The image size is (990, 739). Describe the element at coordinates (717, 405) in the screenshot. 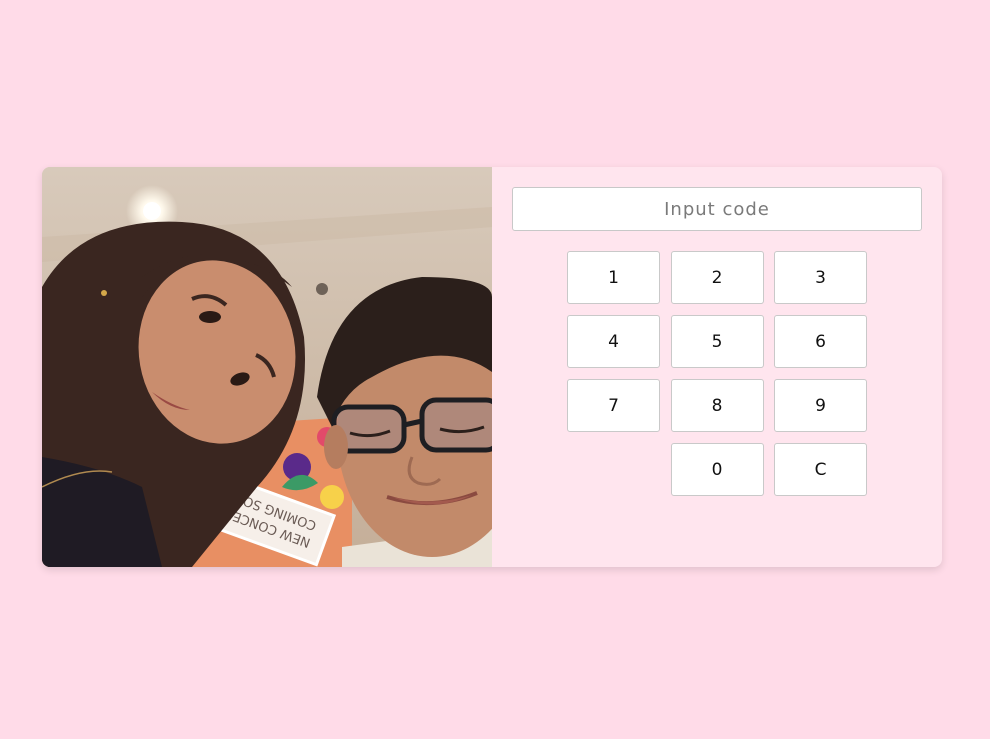

I see `key-8: 8` at that location.